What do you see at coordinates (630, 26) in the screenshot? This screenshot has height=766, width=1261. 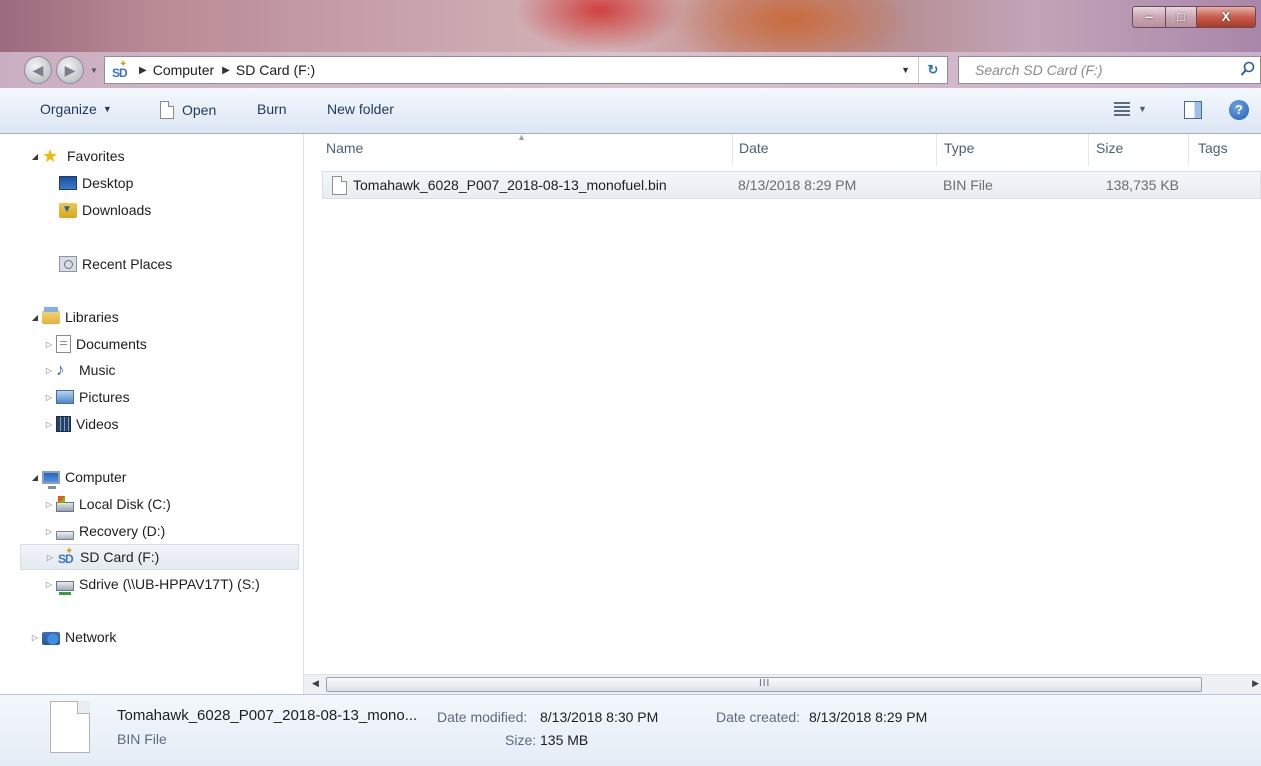 I see `title-bar: ‒ □ X` at bounding box center [630, 26].